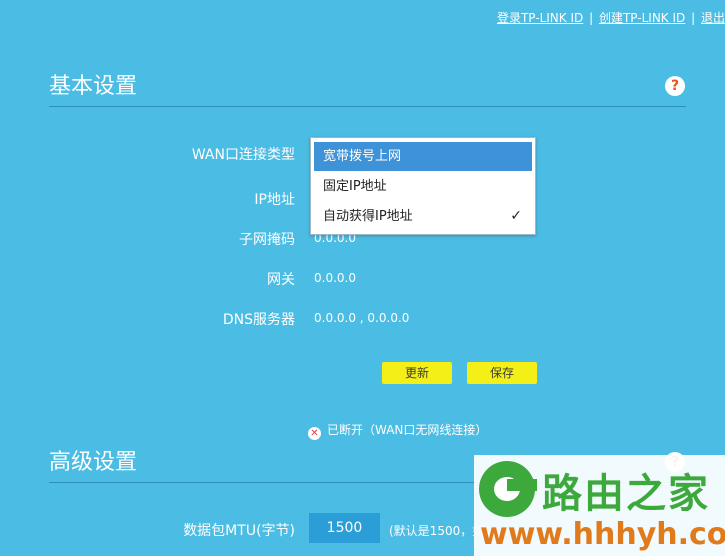  Describe the element at coordinates (362, 318) in the screenshot. I see `dns-server-value: 0.0.0.0 , 0.0.0.0` at that location.